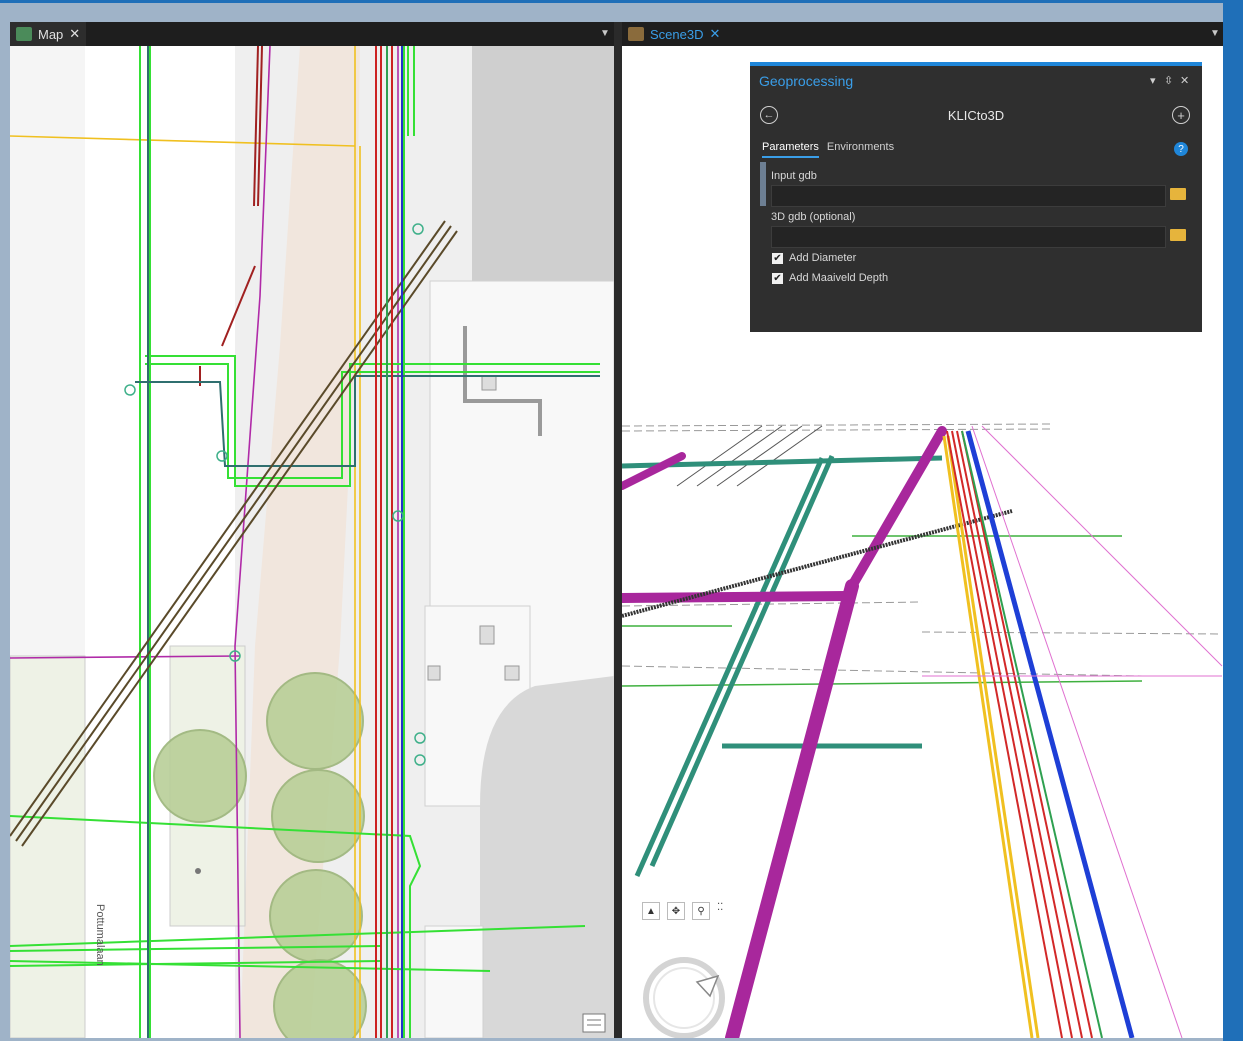 The image size is (1243, 1041). What do you see at coordinates (823, 258) in the screenshot?
I see `add-diameter-label: Add Diameter` at bounding box center [823, 258].